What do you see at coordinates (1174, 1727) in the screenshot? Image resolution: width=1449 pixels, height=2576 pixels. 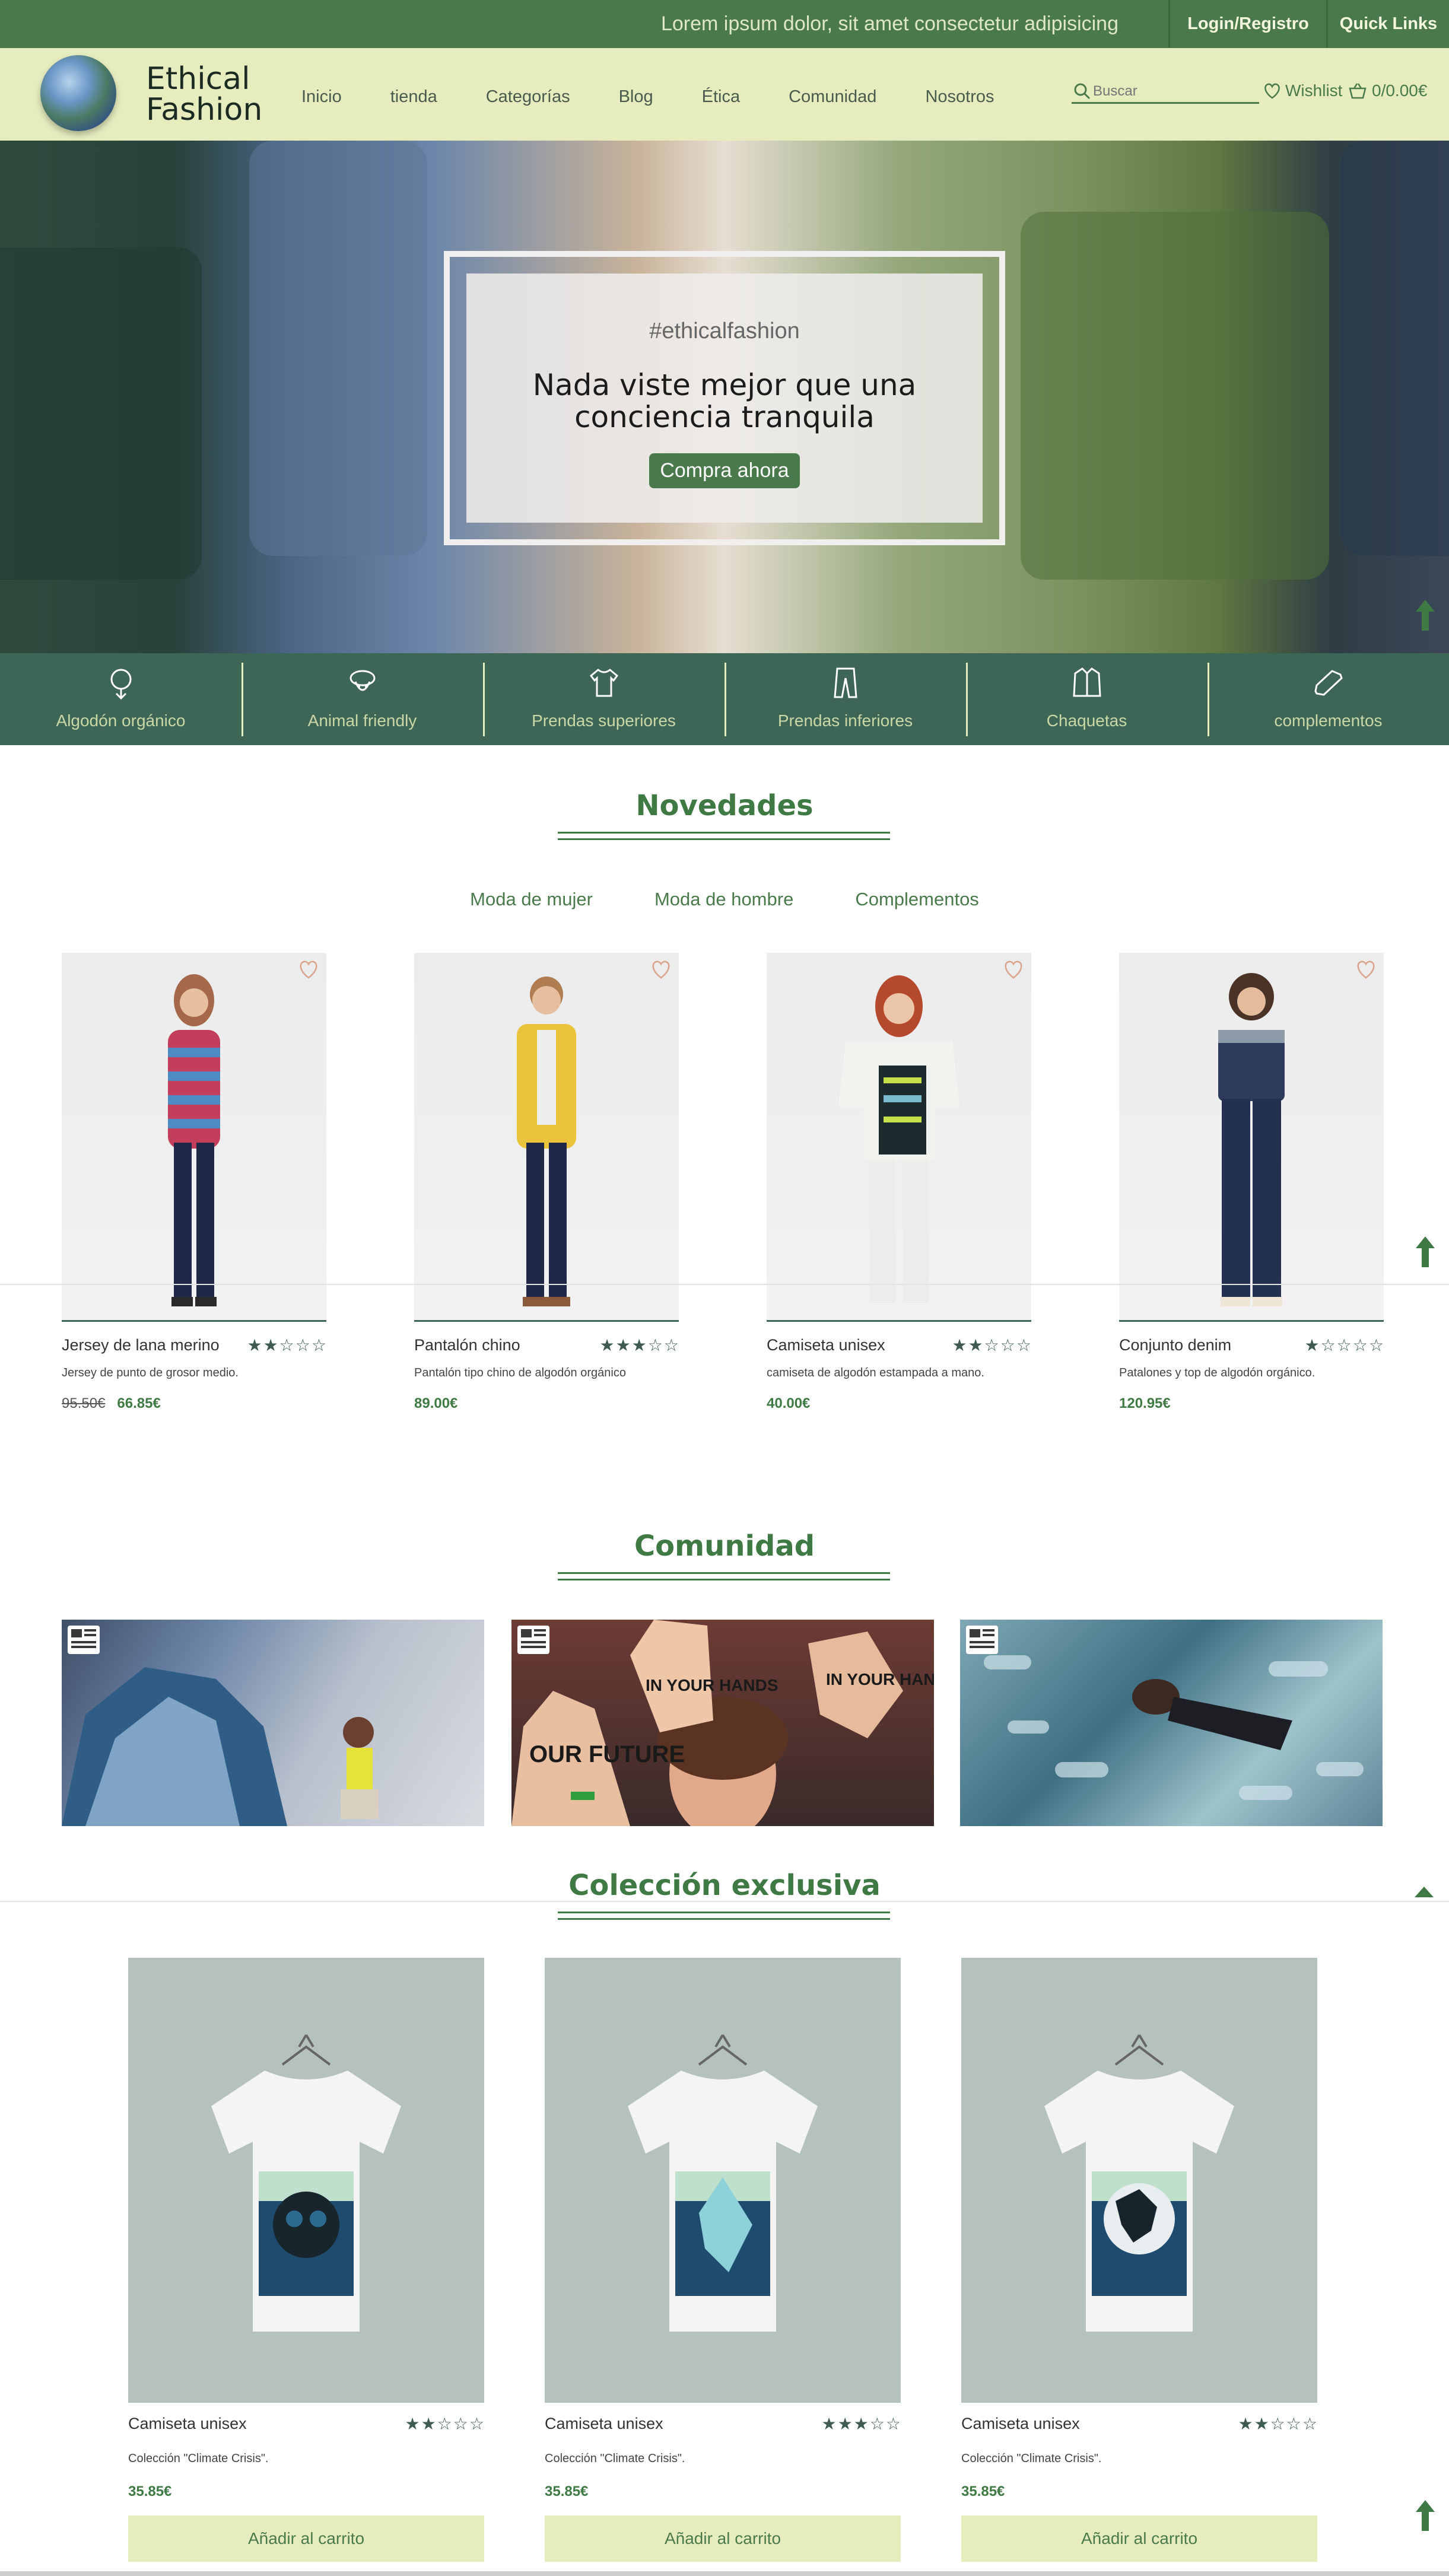 I see `community-photo` at bounding box center [1174, 1727].